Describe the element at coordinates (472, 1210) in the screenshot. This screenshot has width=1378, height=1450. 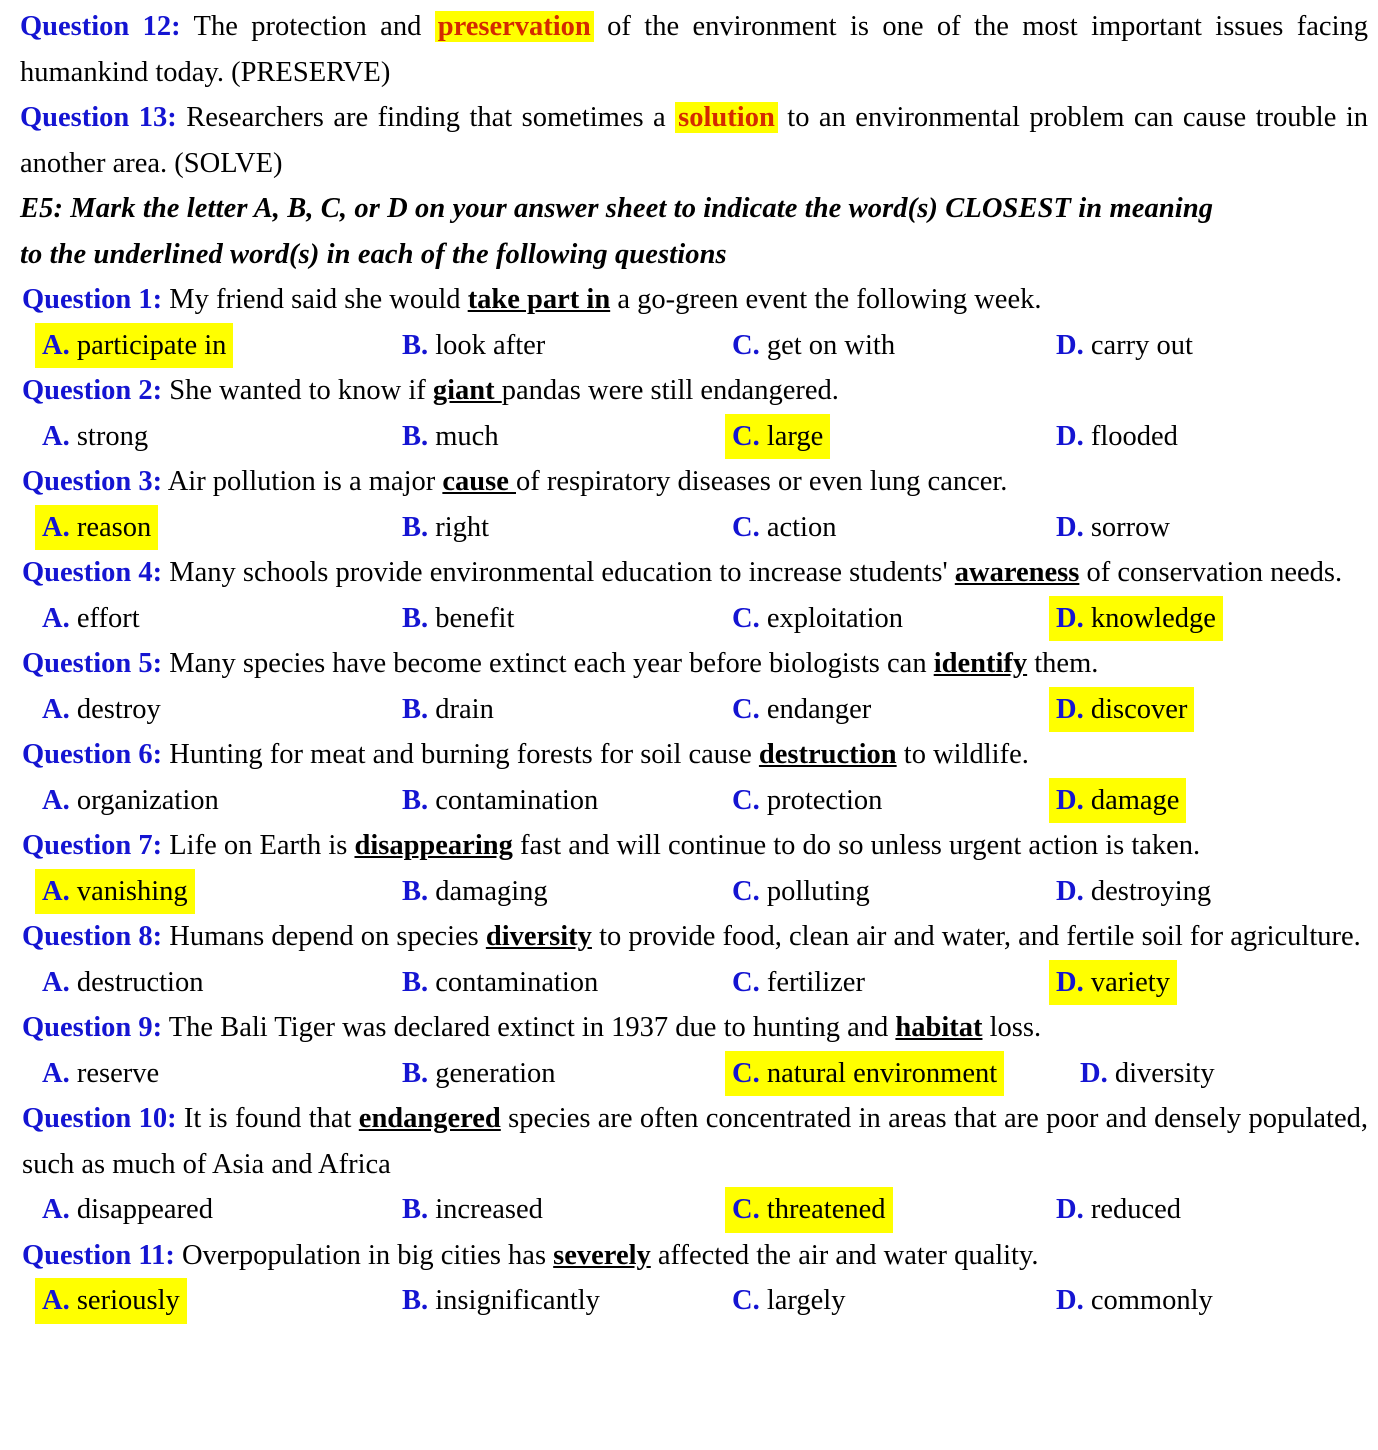
I see `answer-option-b: B. increased` at that location.